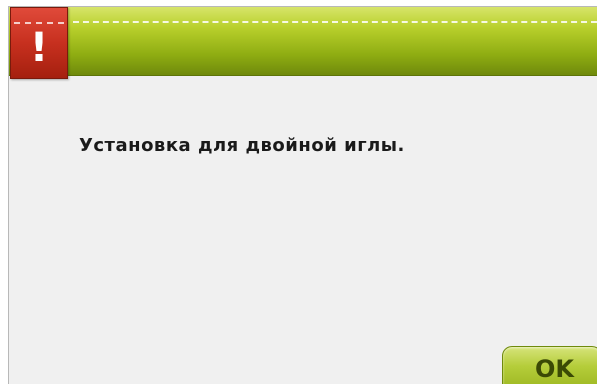  Describe the element at coordinates (554, 369) in the screenshot. I see `ok-button-label: OK` at that location.